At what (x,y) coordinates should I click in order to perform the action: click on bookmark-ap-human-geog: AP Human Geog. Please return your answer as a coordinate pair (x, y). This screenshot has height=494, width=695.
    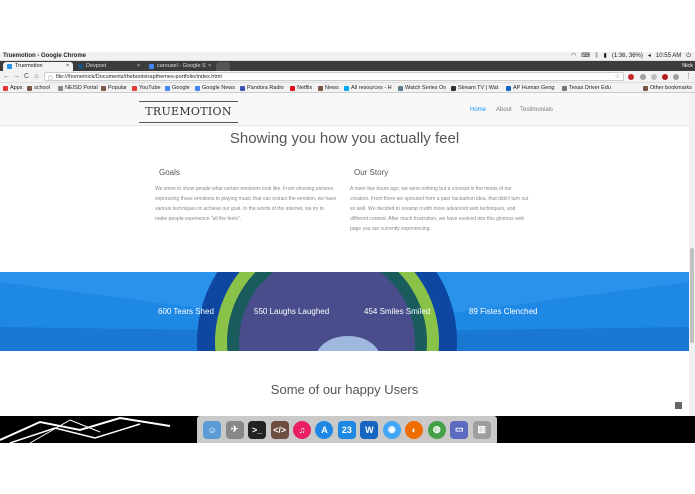
    Looking at the image, I should click on (530, 87).